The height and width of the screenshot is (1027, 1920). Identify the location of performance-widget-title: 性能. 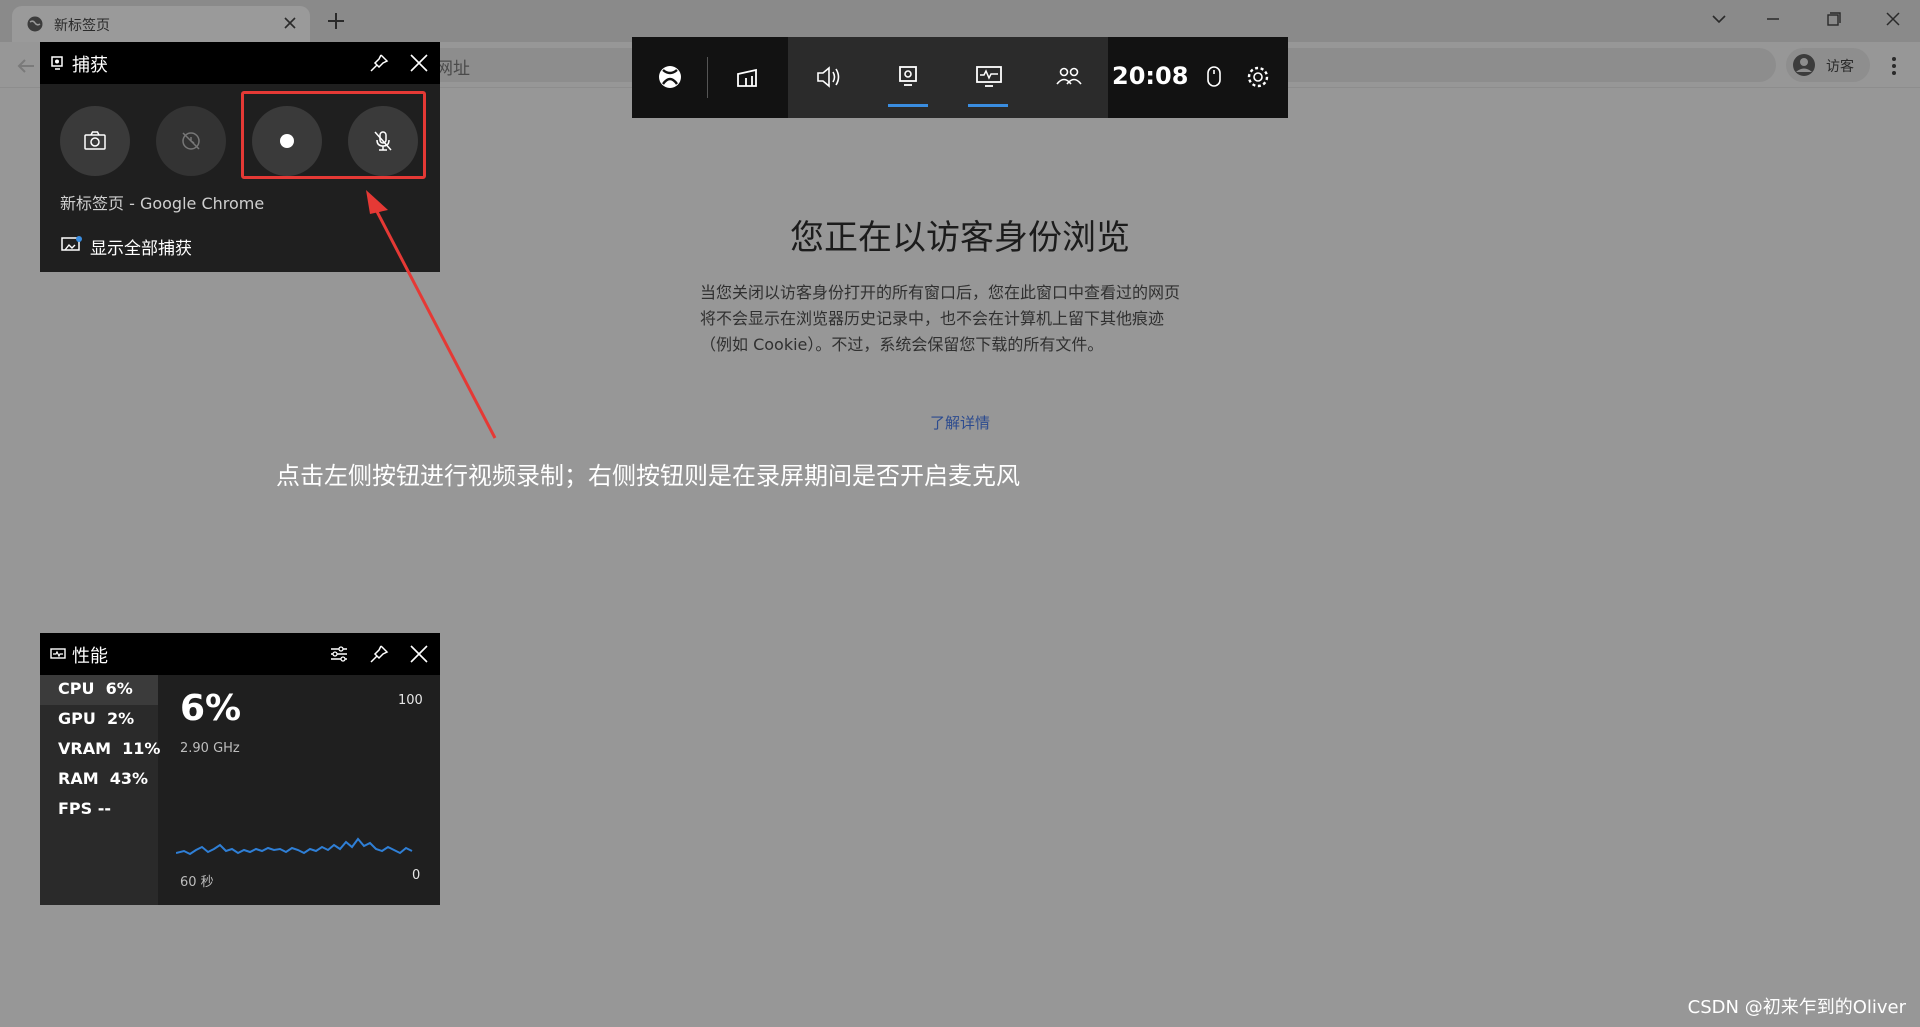
(90, 656).